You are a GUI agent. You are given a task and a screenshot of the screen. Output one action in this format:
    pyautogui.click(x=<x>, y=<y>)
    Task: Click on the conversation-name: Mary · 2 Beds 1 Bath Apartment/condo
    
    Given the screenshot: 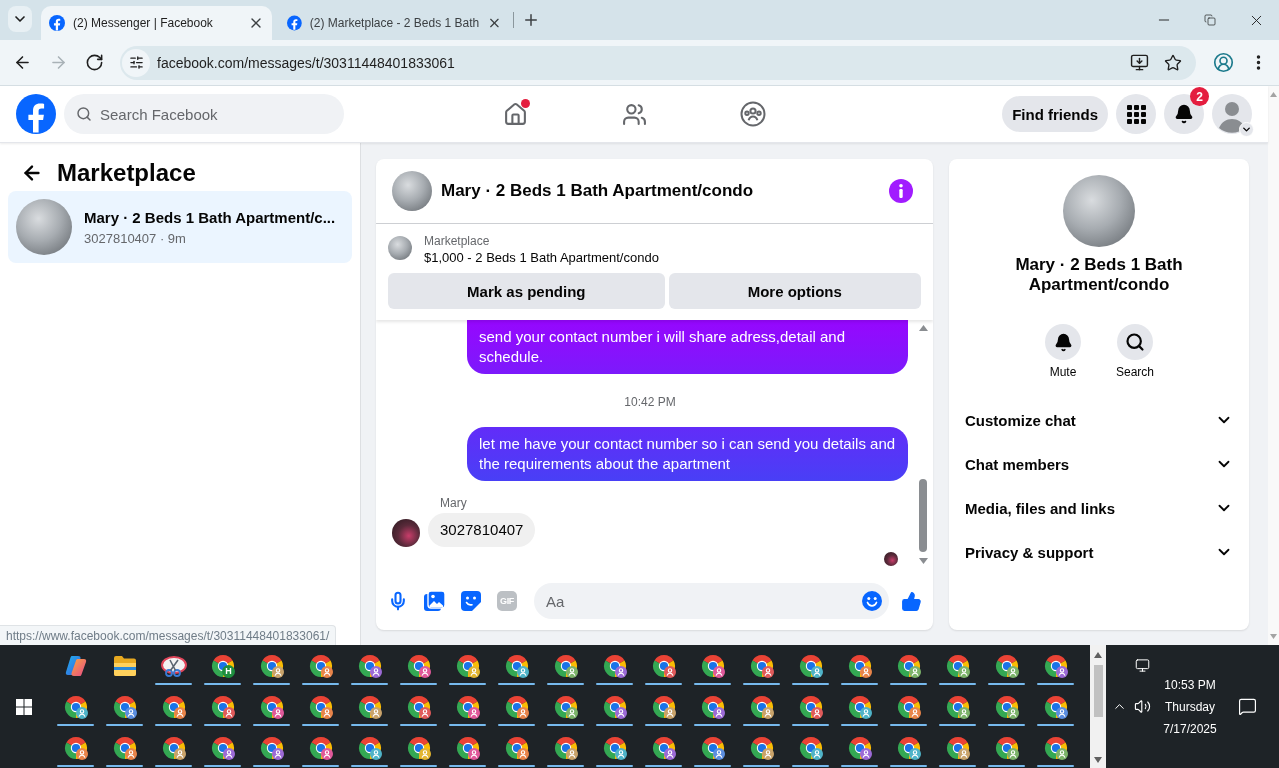 What is the action you would take?
    pyautogui.click(x=1099, y=275)
    